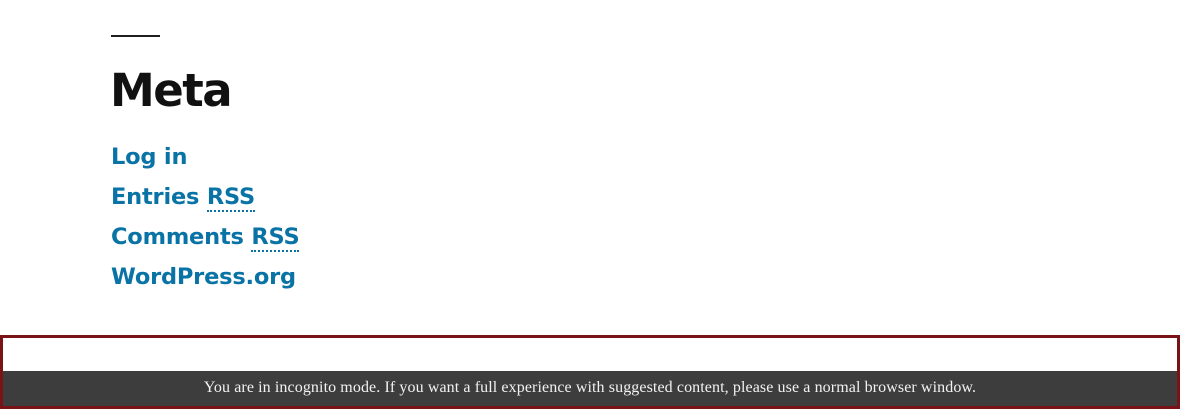  What do you see at coordinates (159, 197) in the screenshot?
I see `entries-rss-link-label: Entries` at bounding box center [159, 197].